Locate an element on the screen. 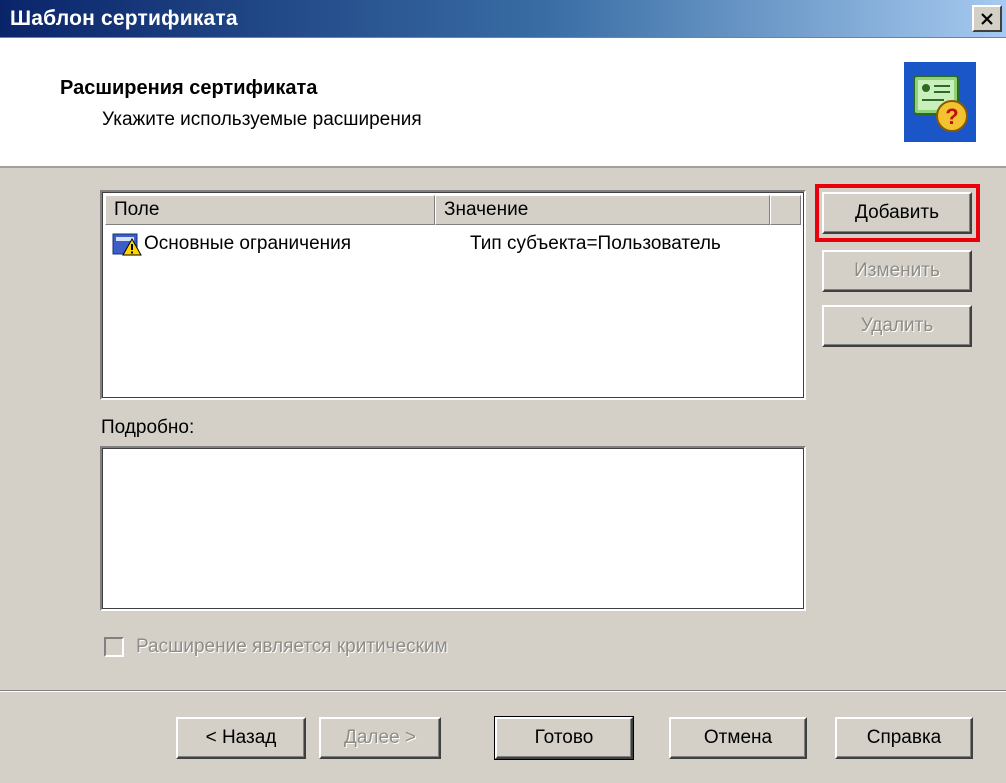  next-button: Далее > is located at coordinates (380, 738).